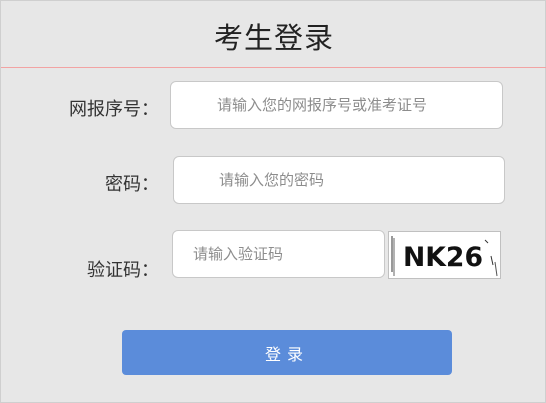 This screenshot has width=546, height=403. I want to click on captcha-image: NK26, so click(444, 255).